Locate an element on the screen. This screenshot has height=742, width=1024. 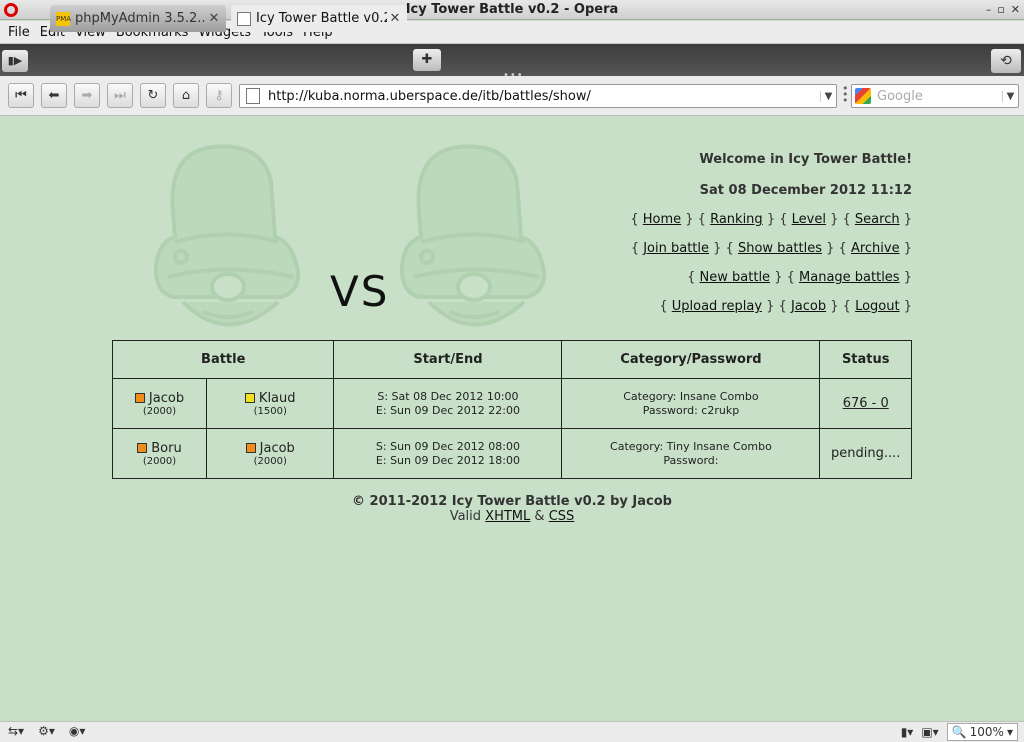
player-name: Klaud is located at coordinates (277, 398).